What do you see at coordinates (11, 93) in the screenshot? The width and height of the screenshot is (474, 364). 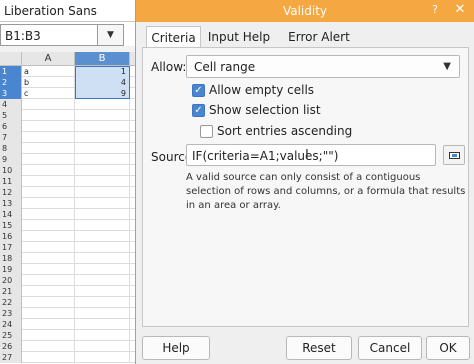 I see `row-header: 3` at bounding box center [11, 93].